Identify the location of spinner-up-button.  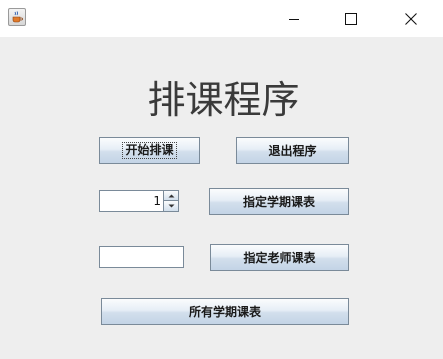
(170, 196).